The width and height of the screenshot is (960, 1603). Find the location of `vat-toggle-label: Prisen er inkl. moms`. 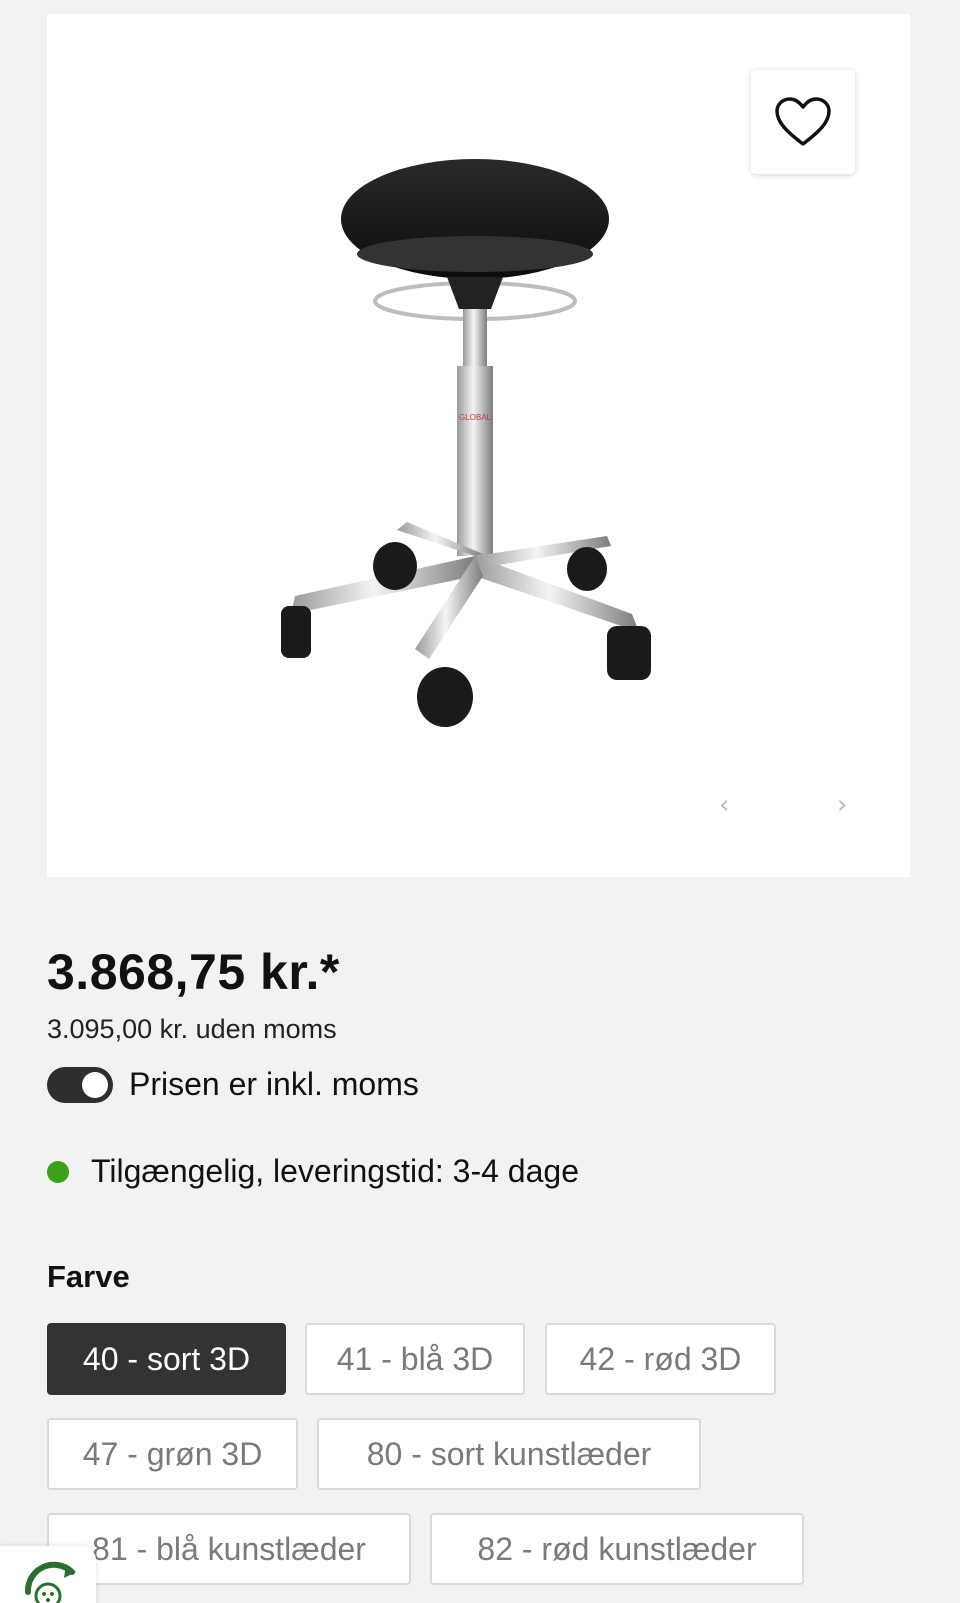

vat-toggle-label: Prisen er inkl. moms is located at coordinates (274, 1084).